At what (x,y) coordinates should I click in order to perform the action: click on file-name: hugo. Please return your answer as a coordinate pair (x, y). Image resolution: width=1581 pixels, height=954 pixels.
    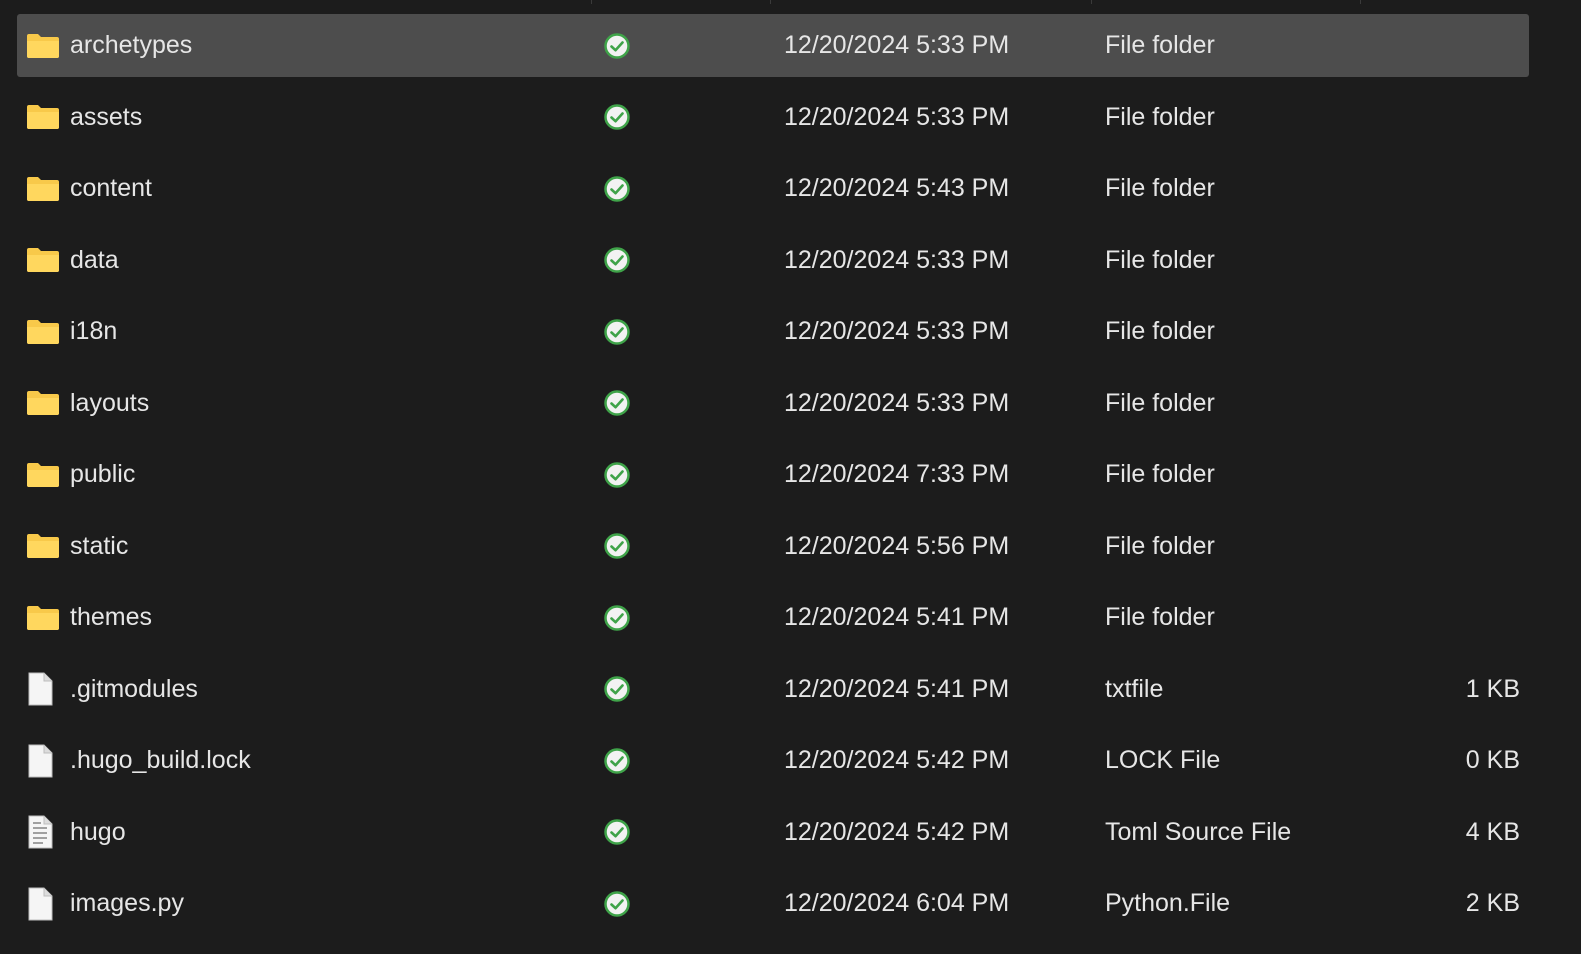
    Looking at the image, I should click on (98, 831).